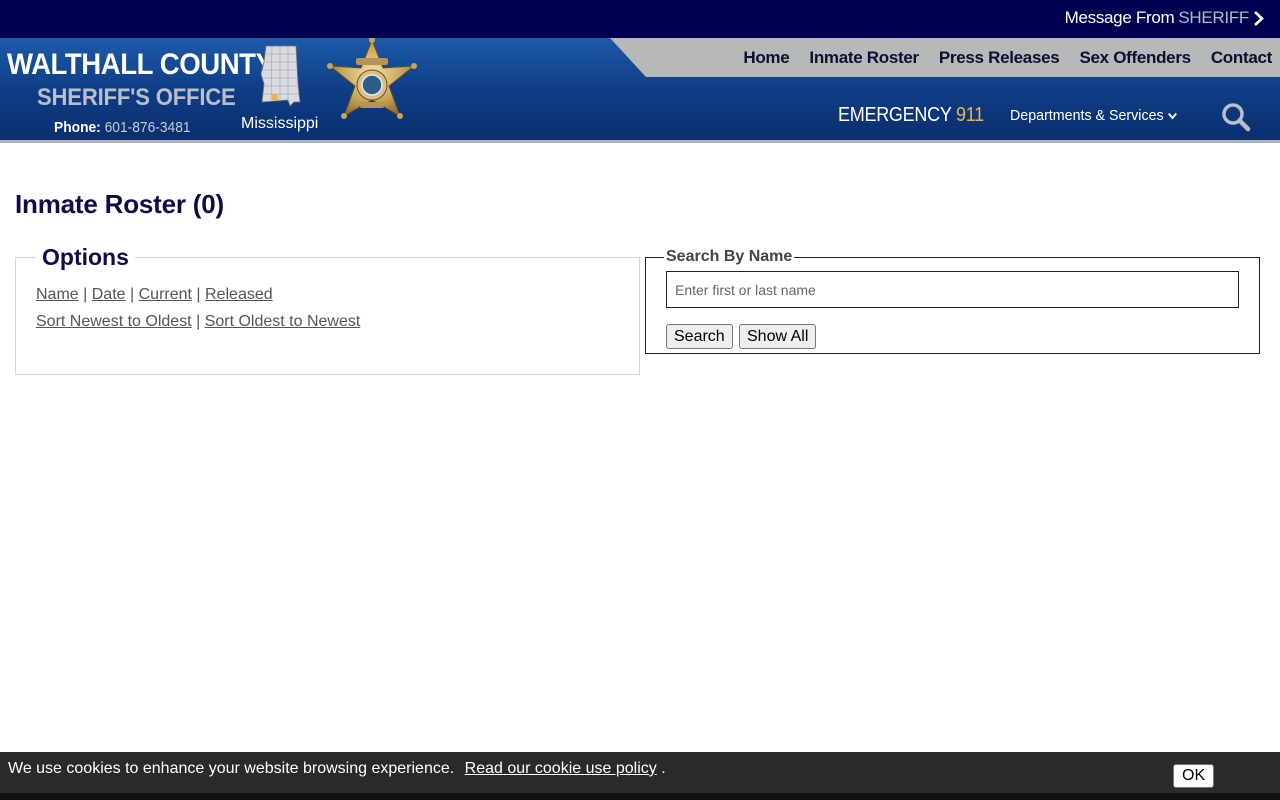 The height and width of the screenshot is (800, 1280). I want to click on header-divider, so click(640, 141).